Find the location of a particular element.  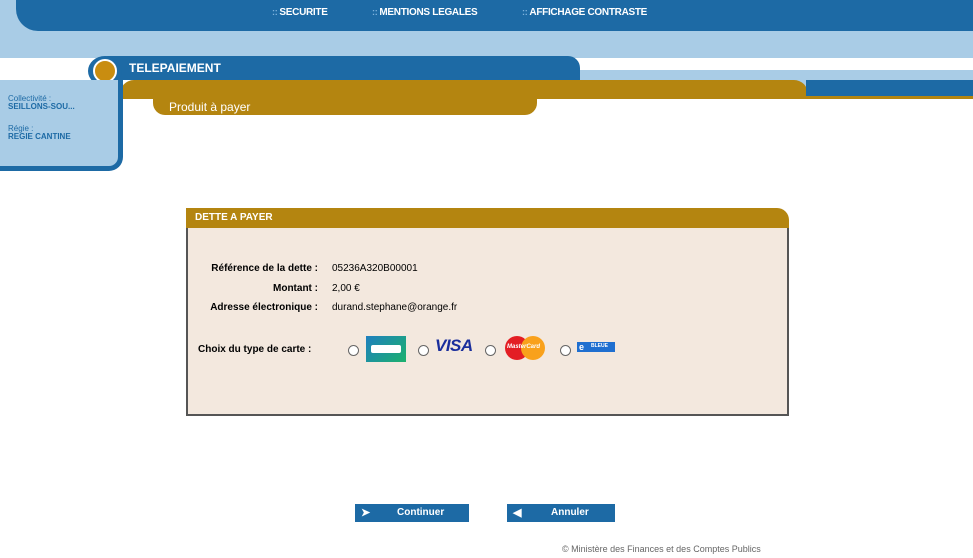

ebleue-text: BLEUE is located at coordinates (599, 346).